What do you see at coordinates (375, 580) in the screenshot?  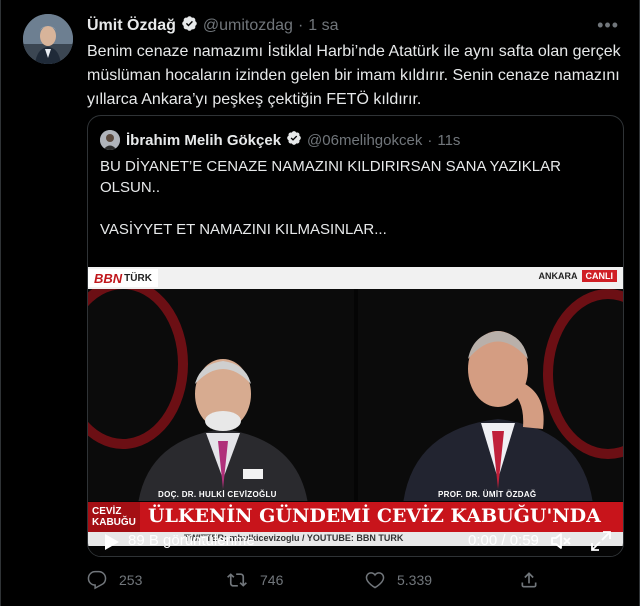 I see `like-heart-icon` at bounding box center [375, 580].